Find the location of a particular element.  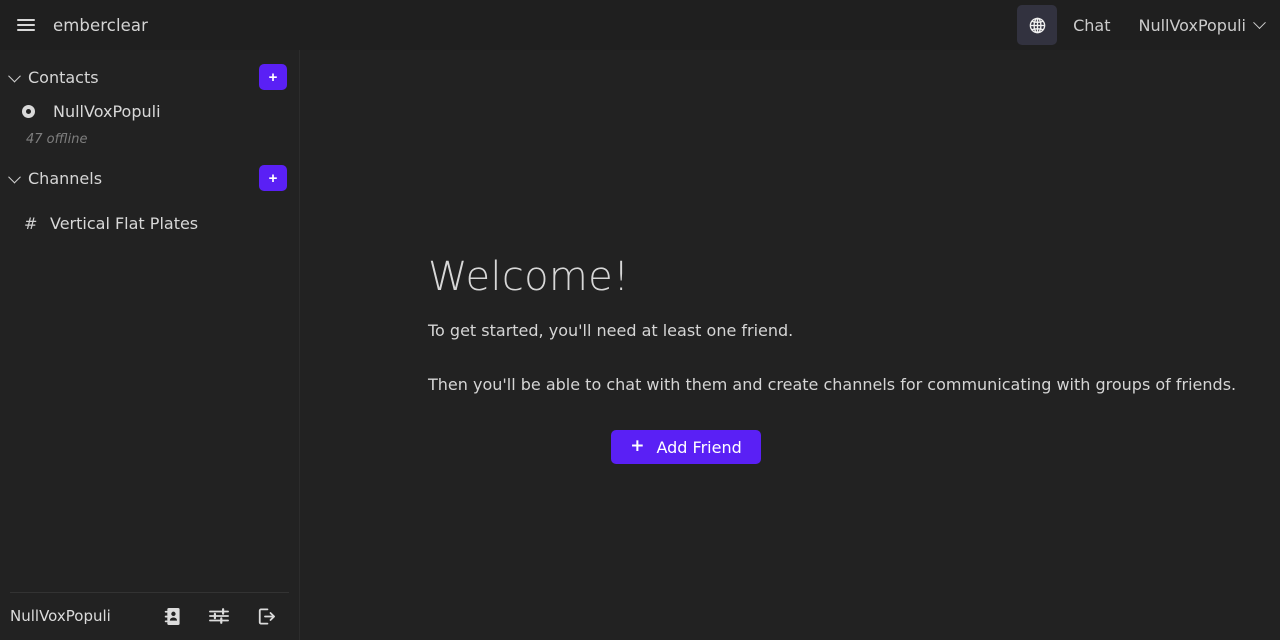

contacts-book-icon is located at coordinates (172, 616).